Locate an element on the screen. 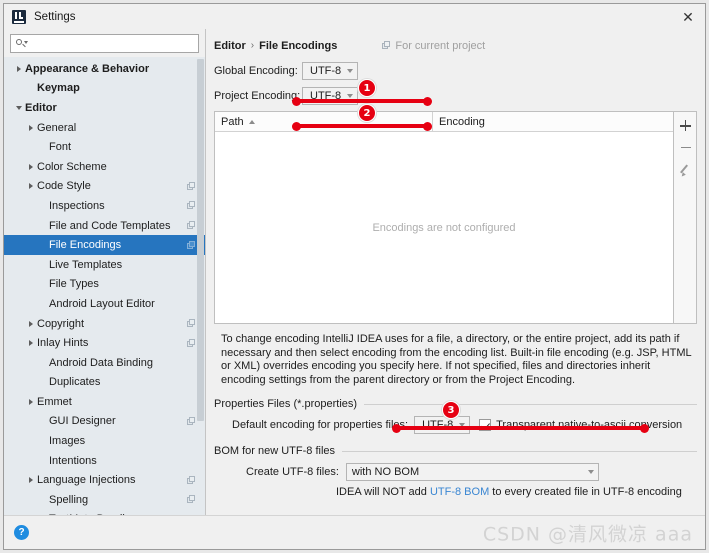  default-properties-encoding-label: Default encoding for properties files: is located at coordinates (320, 425).